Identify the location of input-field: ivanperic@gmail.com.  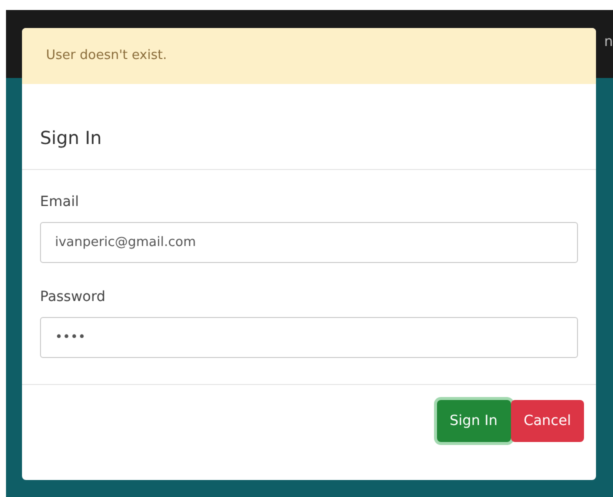
(309, 242).